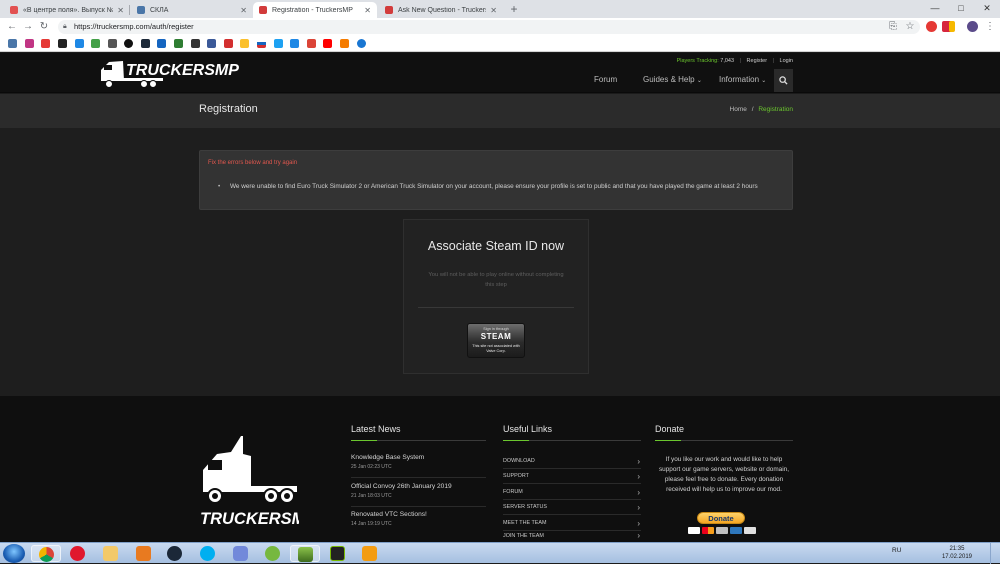 The image size is (1000, 564). Describe the element at coordinates (28, 27) in the screenshot. I see `forward-arrow-icon: →` at that location.